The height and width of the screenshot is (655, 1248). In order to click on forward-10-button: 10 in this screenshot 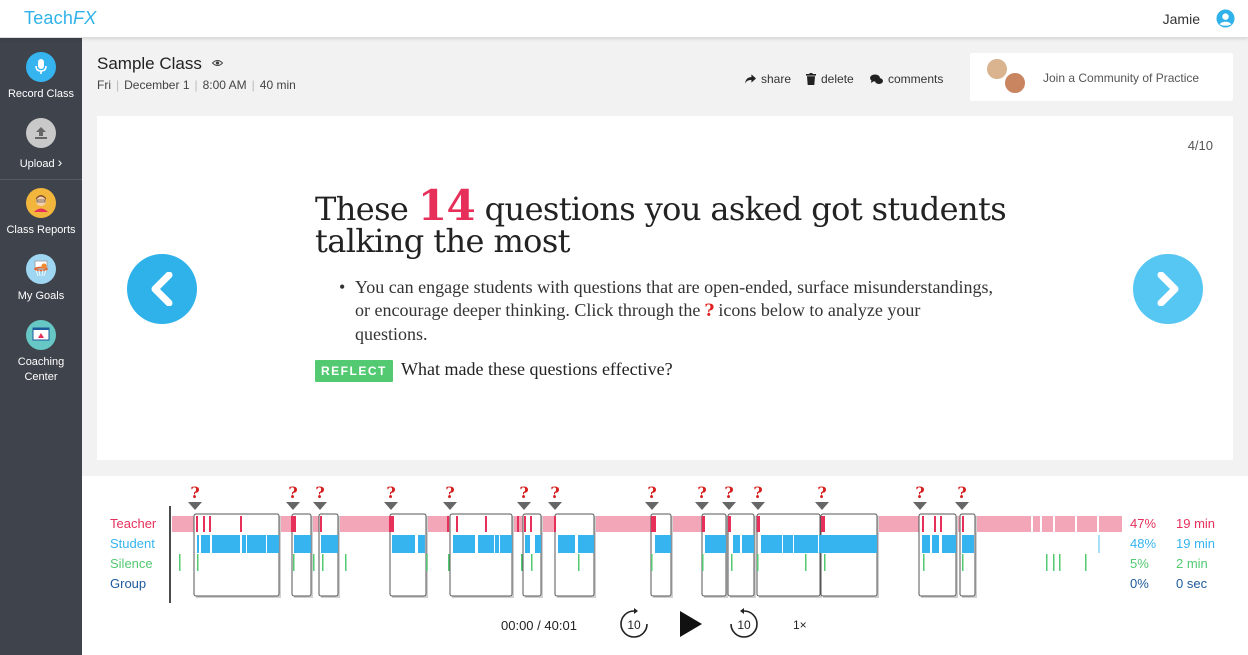, I will do `click(744, 624)`.